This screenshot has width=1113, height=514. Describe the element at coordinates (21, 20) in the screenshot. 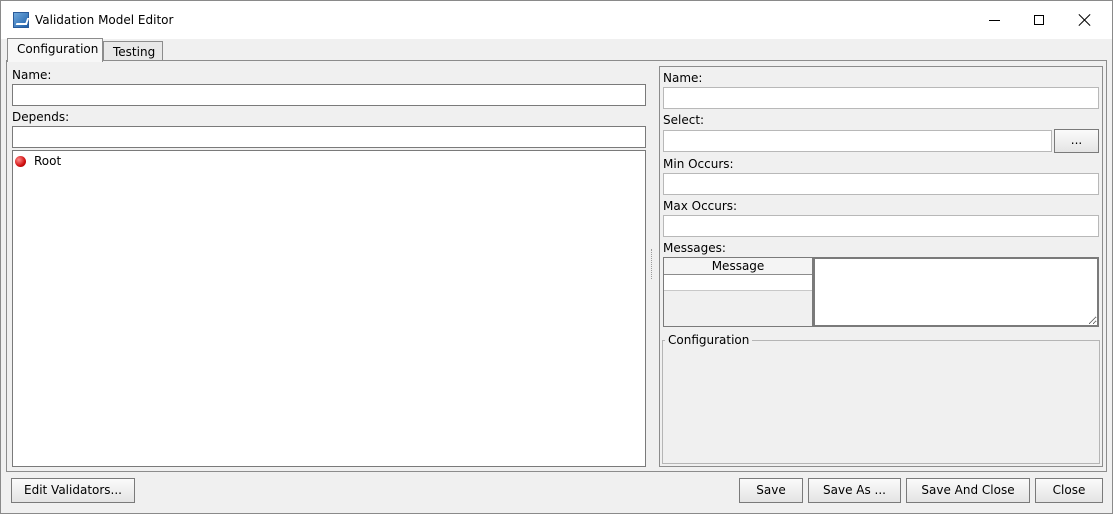

I see `app-icon` at that location.